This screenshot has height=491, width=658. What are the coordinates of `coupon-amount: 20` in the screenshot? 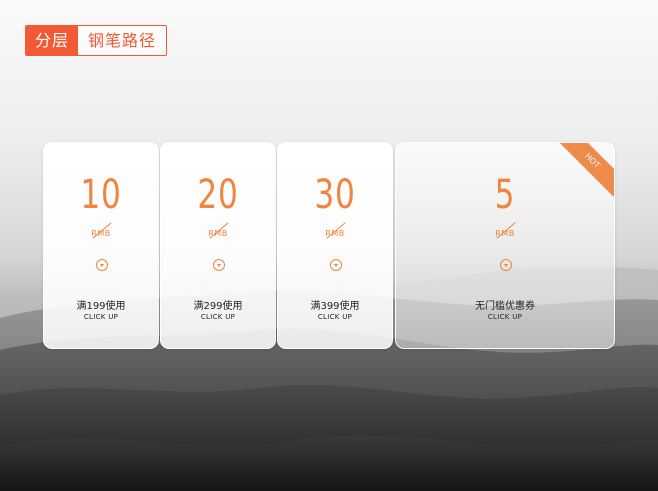 It's located at (218, 195).